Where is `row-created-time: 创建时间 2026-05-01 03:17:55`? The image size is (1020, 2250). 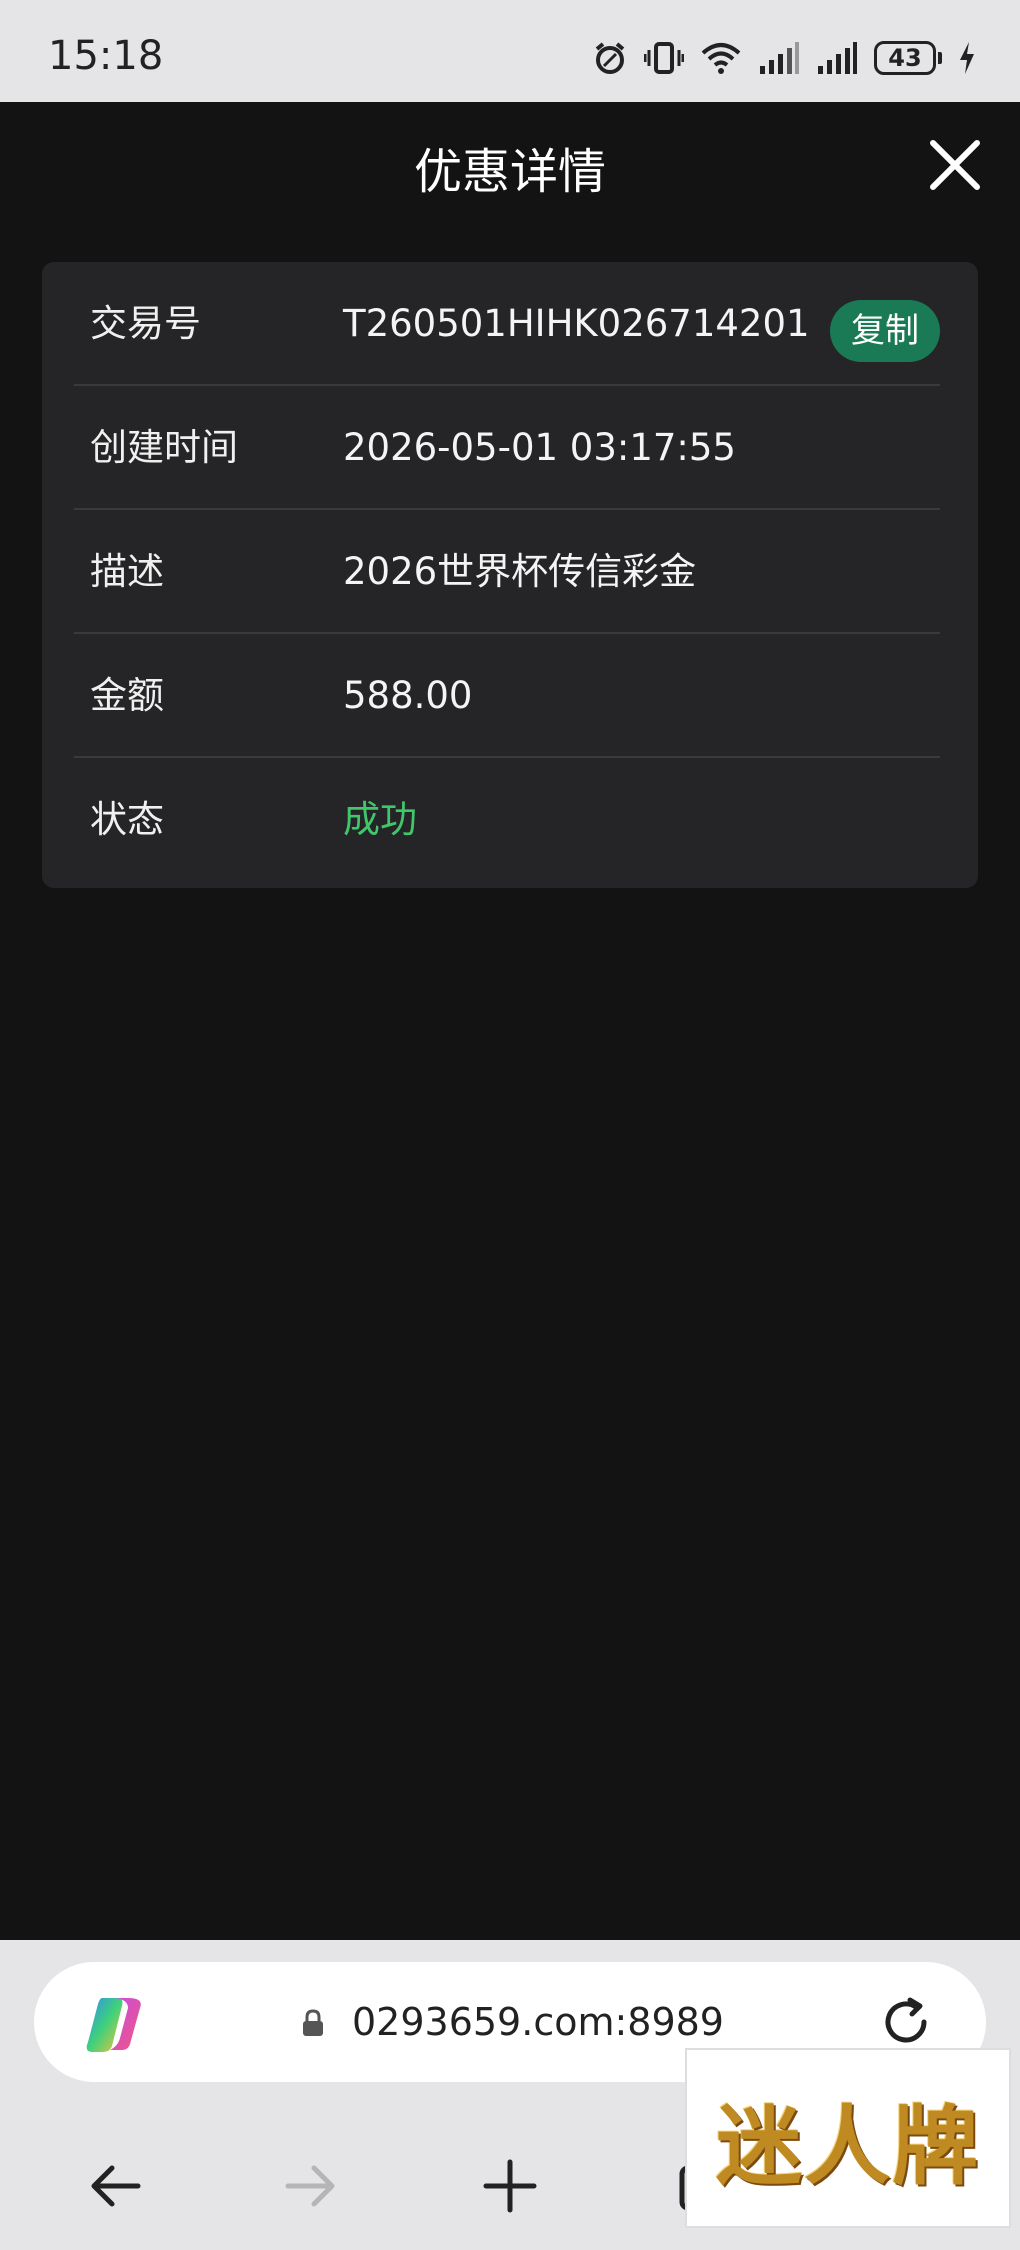 row-created-time: 创建时间 2026-05-01 03:17:55 is located at coordinates (507, 448).